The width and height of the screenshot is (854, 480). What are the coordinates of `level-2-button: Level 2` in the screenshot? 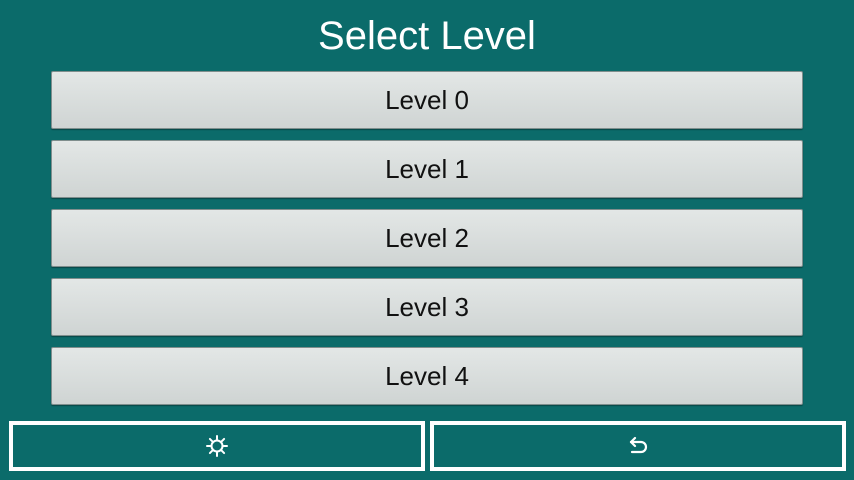 It's located at (427, 238).